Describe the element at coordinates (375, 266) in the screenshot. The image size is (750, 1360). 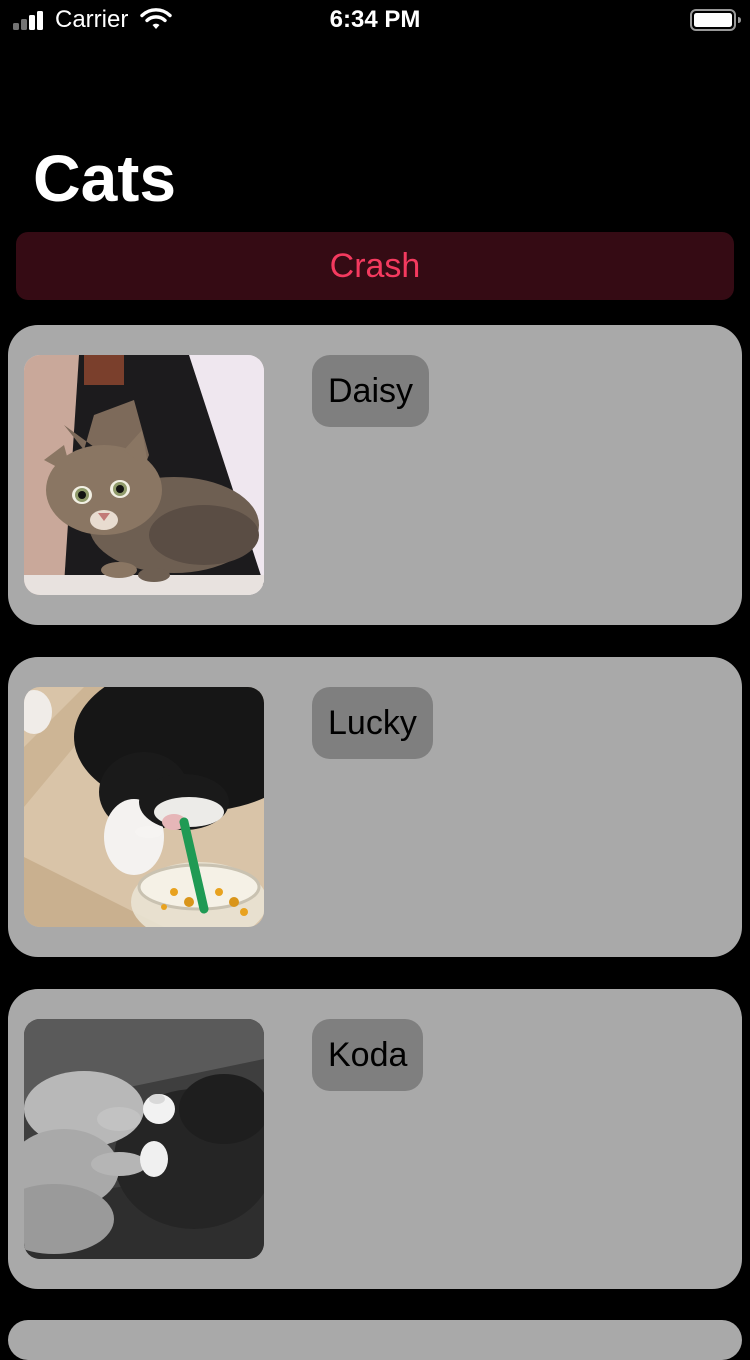
I see `crash-button: Crash` at that location.